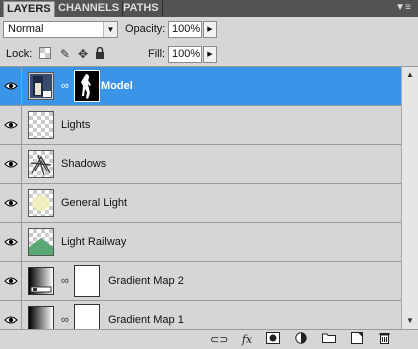  What do you see at coordinates (75, 125) in the screenshot?
I see `layer-name: Lights` at bounding box center [75, 125].